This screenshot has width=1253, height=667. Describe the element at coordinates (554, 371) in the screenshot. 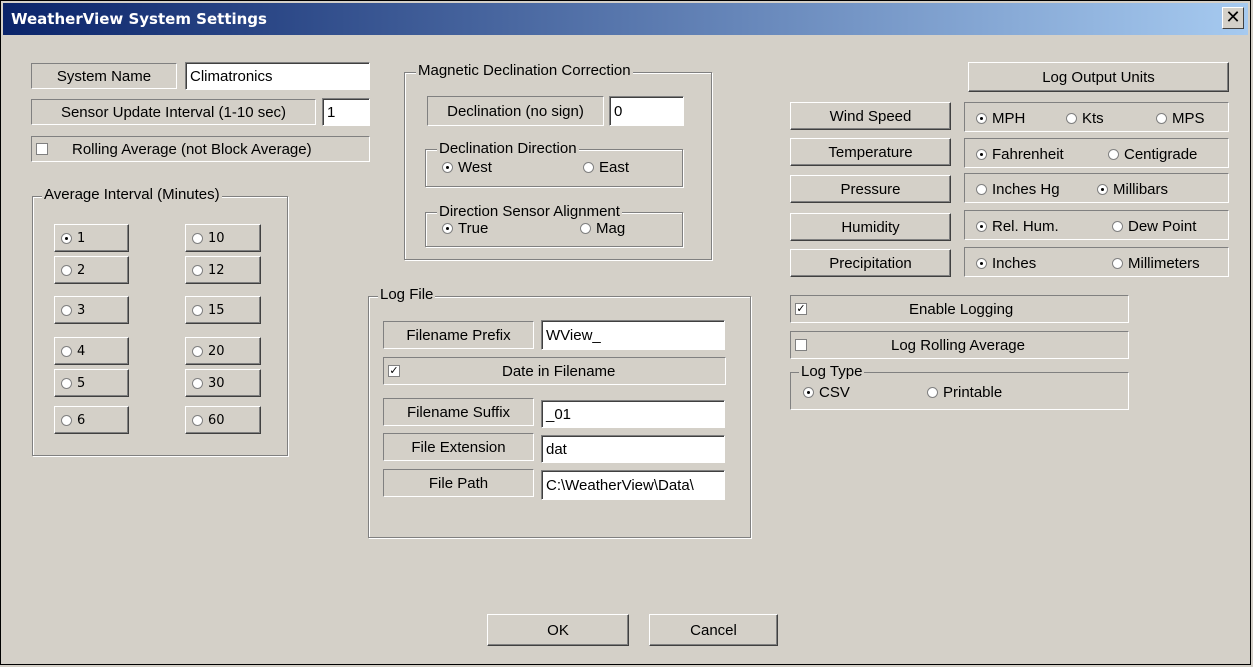

I see `date-in-filename-option: ✓ Date in Filename` at that location.